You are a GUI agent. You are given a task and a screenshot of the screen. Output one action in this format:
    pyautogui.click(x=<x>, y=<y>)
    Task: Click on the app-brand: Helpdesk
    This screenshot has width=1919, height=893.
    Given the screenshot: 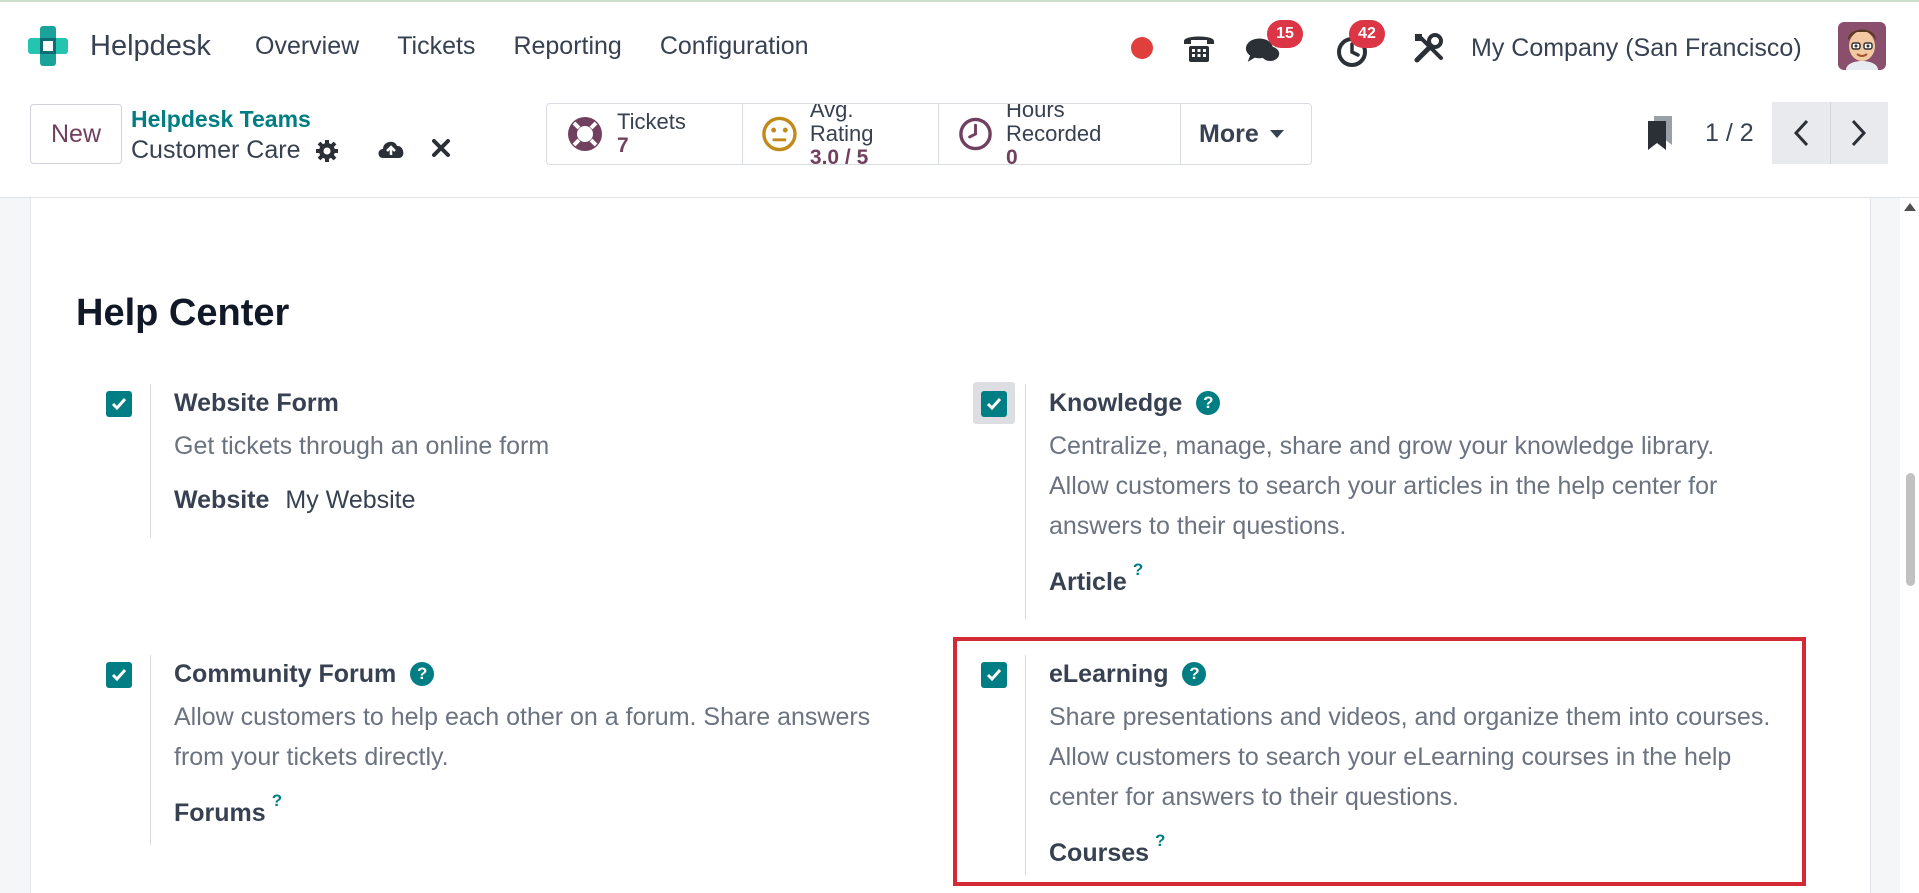 What is the action you would take?
    pyautogui.click(x=118, y=46)
    